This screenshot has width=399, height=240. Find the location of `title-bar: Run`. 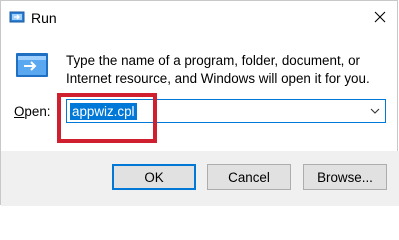

title-bar: Run is located at coordinates (200, 18).